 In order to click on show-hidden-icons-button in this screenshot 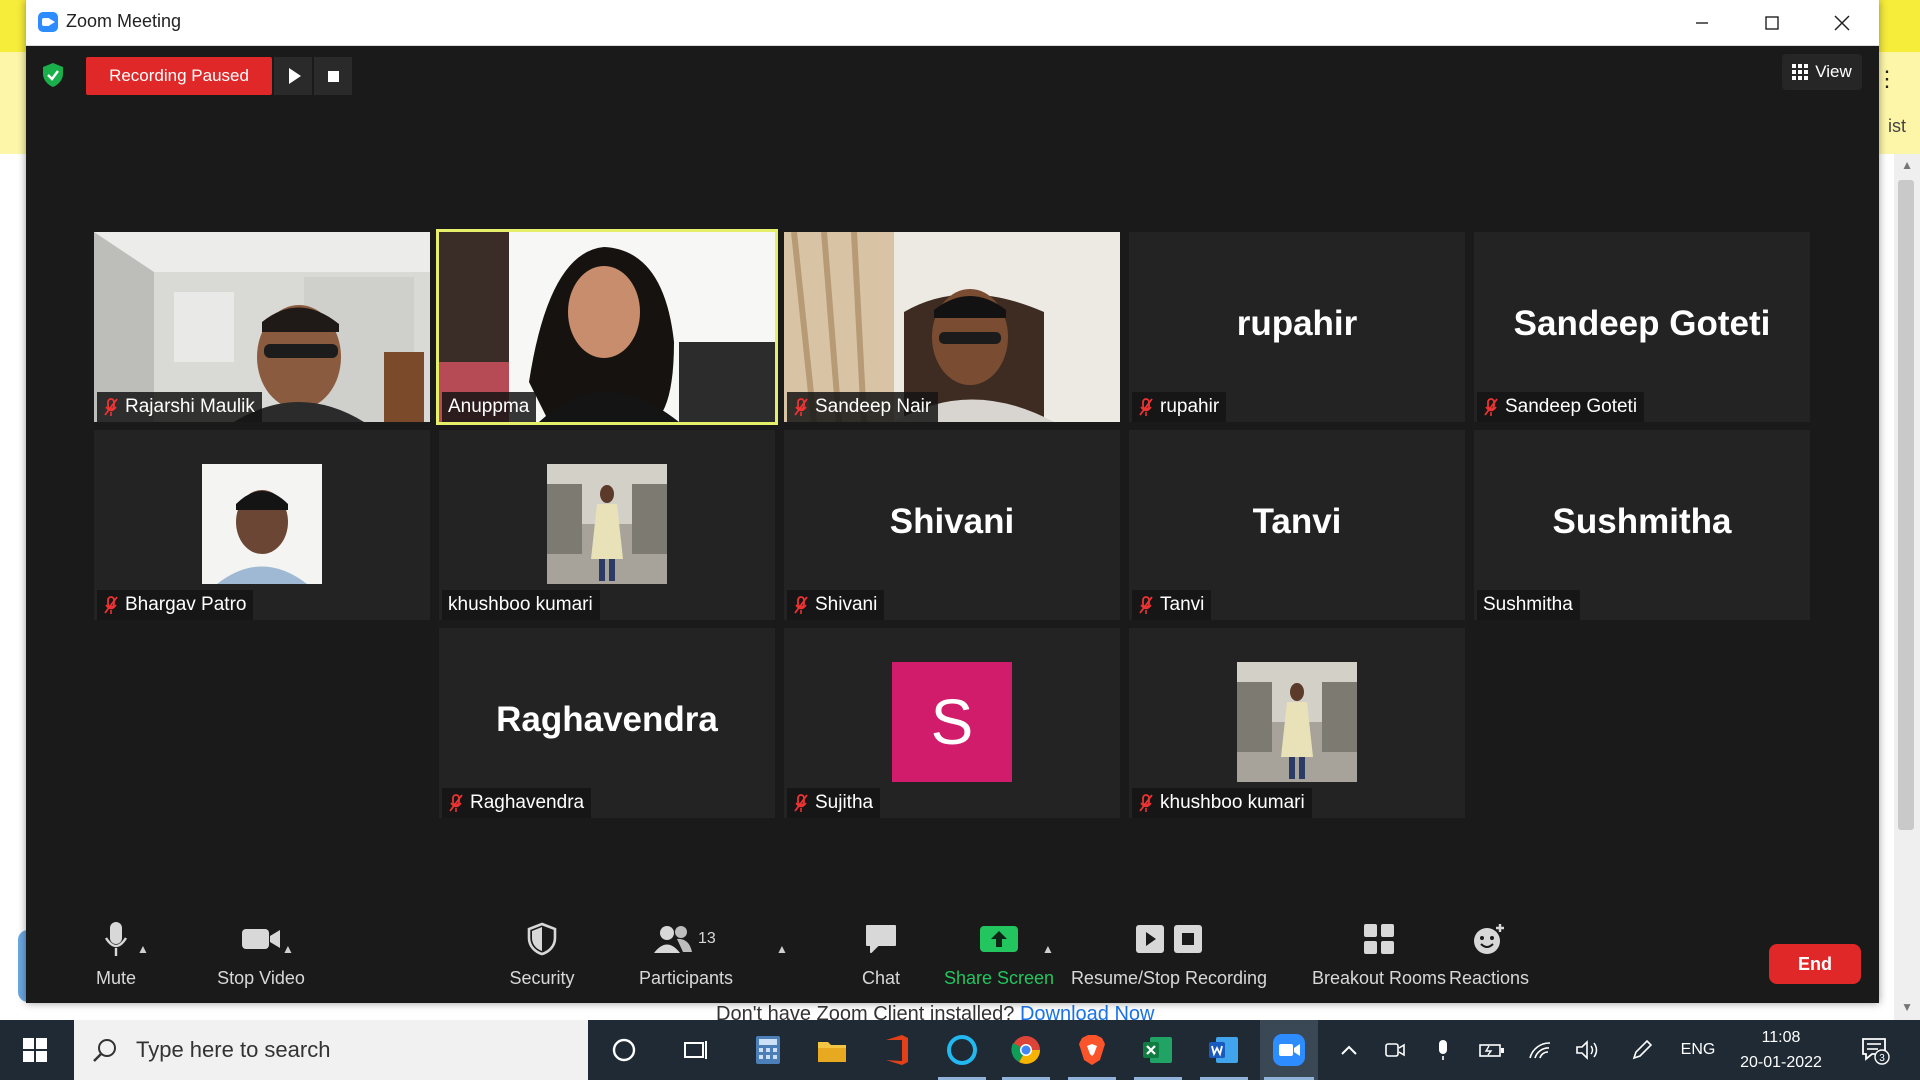, I will do `click(1349, 1050)`.